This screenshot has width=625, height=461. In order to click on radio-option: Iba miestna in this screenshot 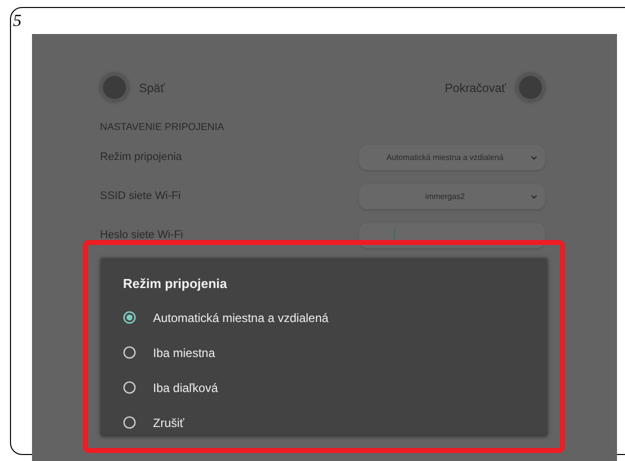, I will do `click(169, 352)`.